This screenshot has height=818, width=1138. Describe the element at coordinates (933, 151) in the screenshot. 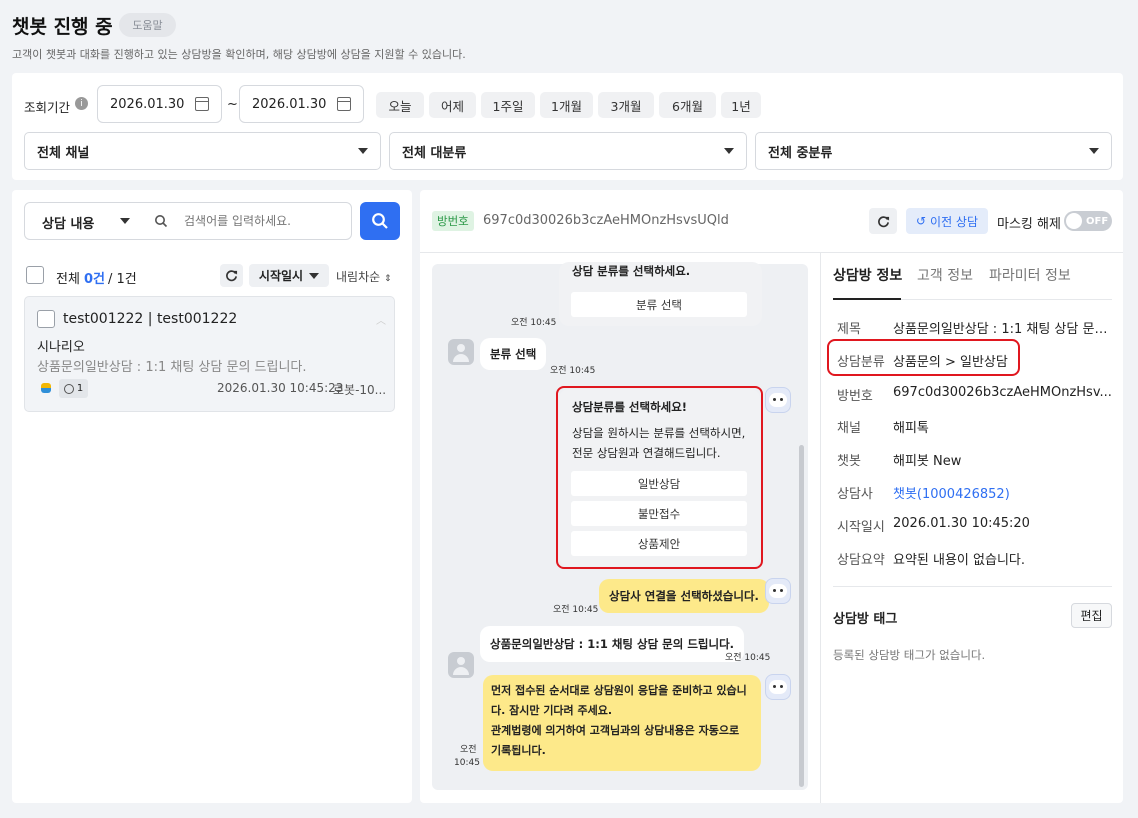

I see `mid-category-select: 전체 중분류` at that location.